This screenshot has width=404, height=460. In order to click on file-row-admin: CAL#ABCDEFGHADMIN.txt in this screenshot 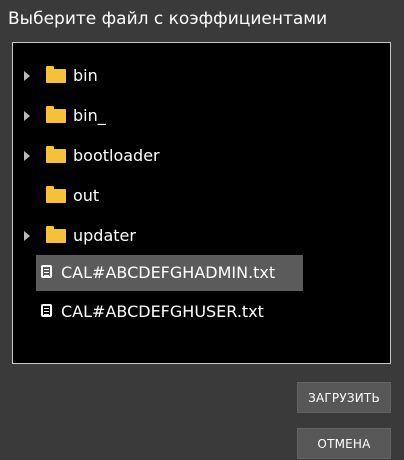, I will do `click(169, 273)`.